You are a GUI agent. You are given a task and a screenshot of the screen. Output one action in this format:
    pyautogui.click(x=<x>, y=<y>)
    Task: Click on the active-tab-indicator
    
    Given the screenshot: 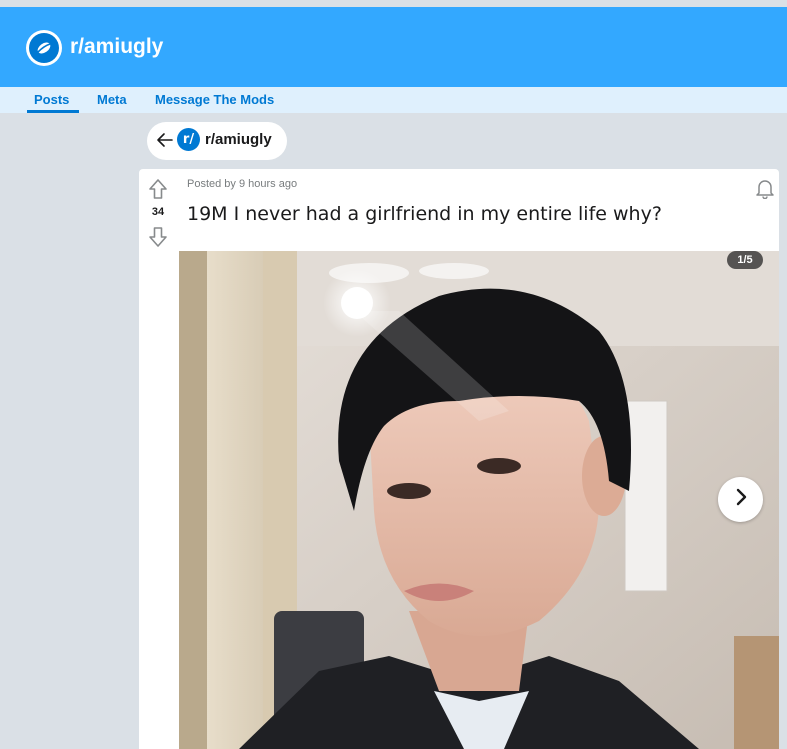 What is the action you would take?
    pyautogui.click(x=53, y=111)
    